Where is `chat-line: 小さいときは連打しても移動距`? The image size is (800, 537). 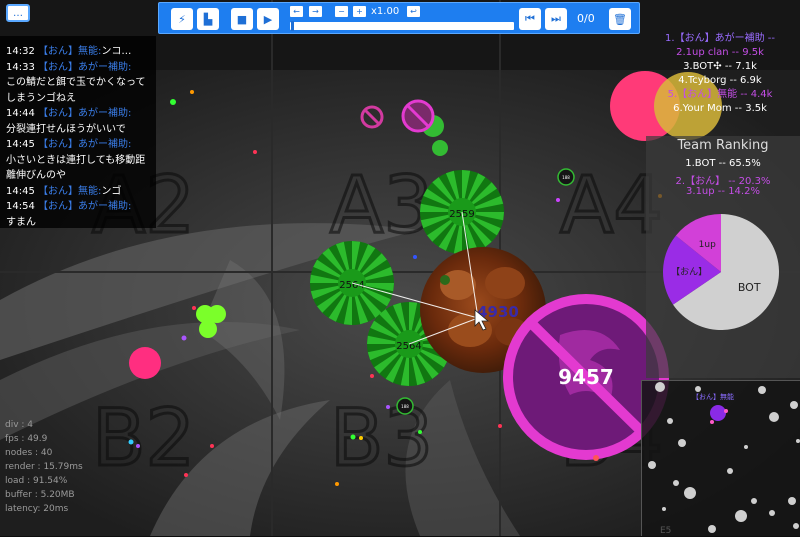 chat-line: 小さいときは連打しても移動距 is located at coordinates (81, 161).